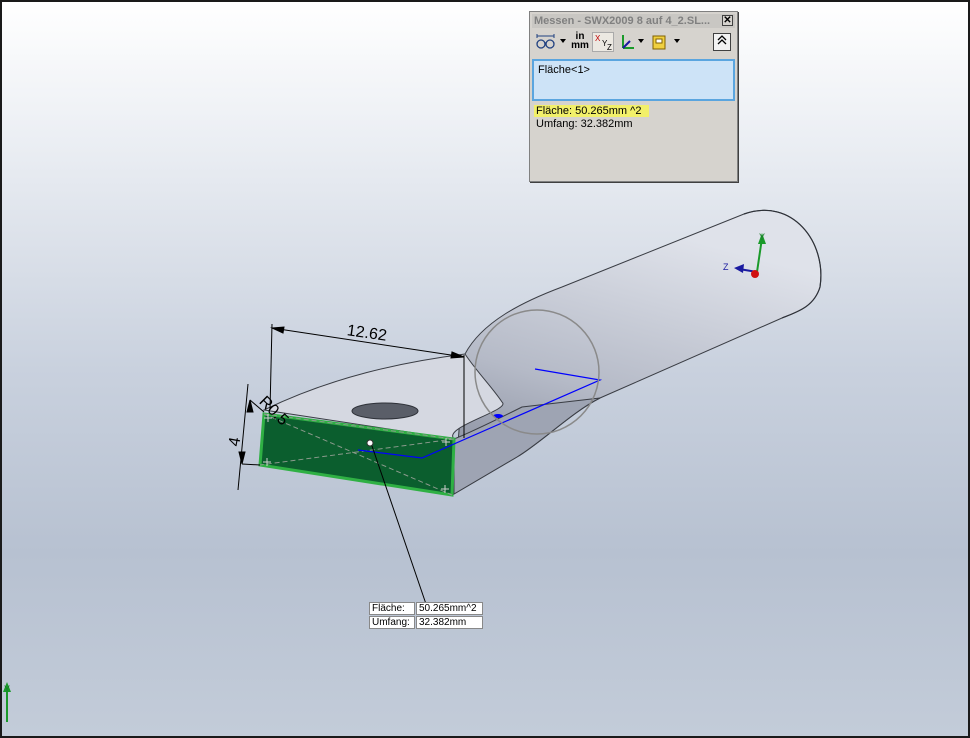  I want to click on dimension-width-label: 12.62, so click(367, 333).